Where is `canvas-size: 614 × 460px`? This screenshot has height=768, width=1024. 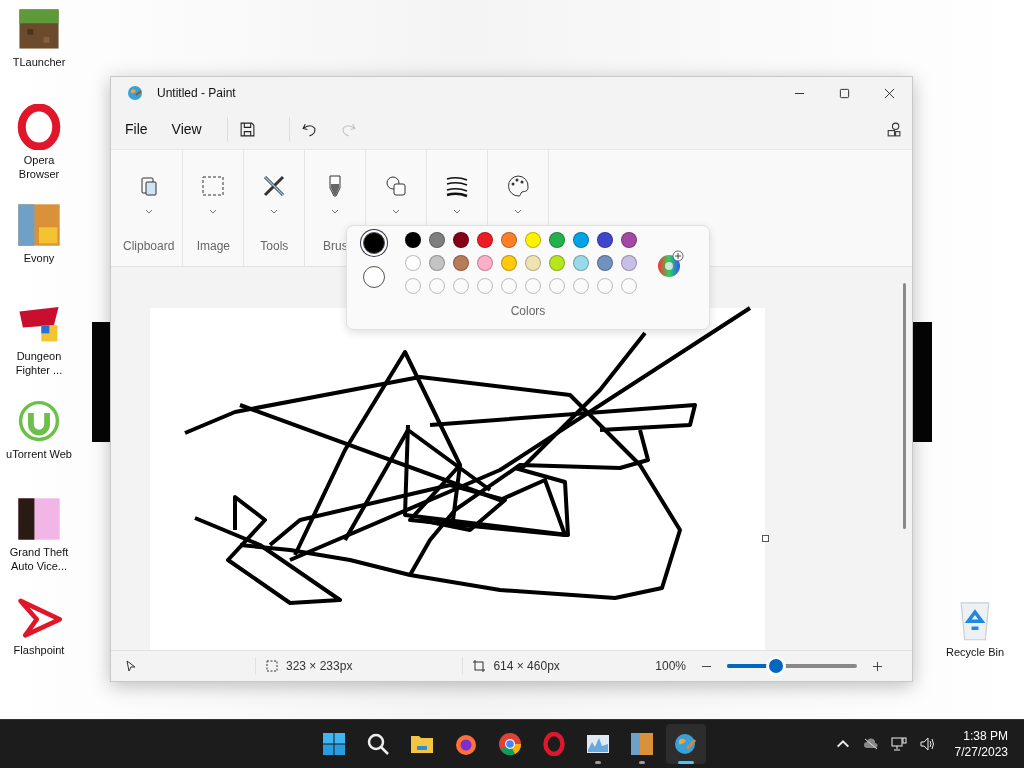 canvas-size: 614 × 460px is located at coordinates (526, 666).